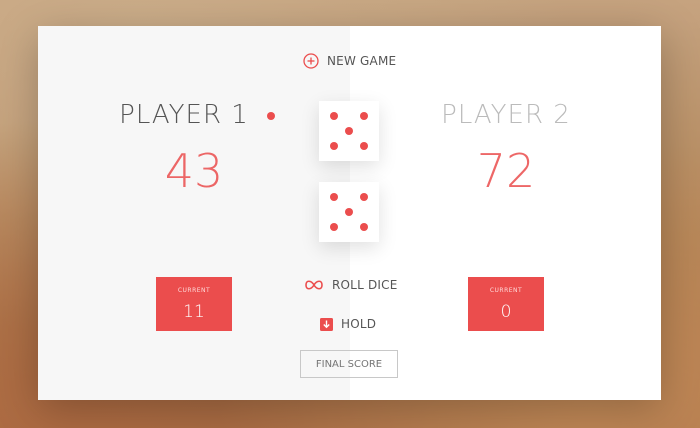 Image resolution: width=700 pixels, height=428 pixels. What do you see at coordinates (326, 324) in the screenshot?
I see `download-box-icon` at bounding box center [326, 324].